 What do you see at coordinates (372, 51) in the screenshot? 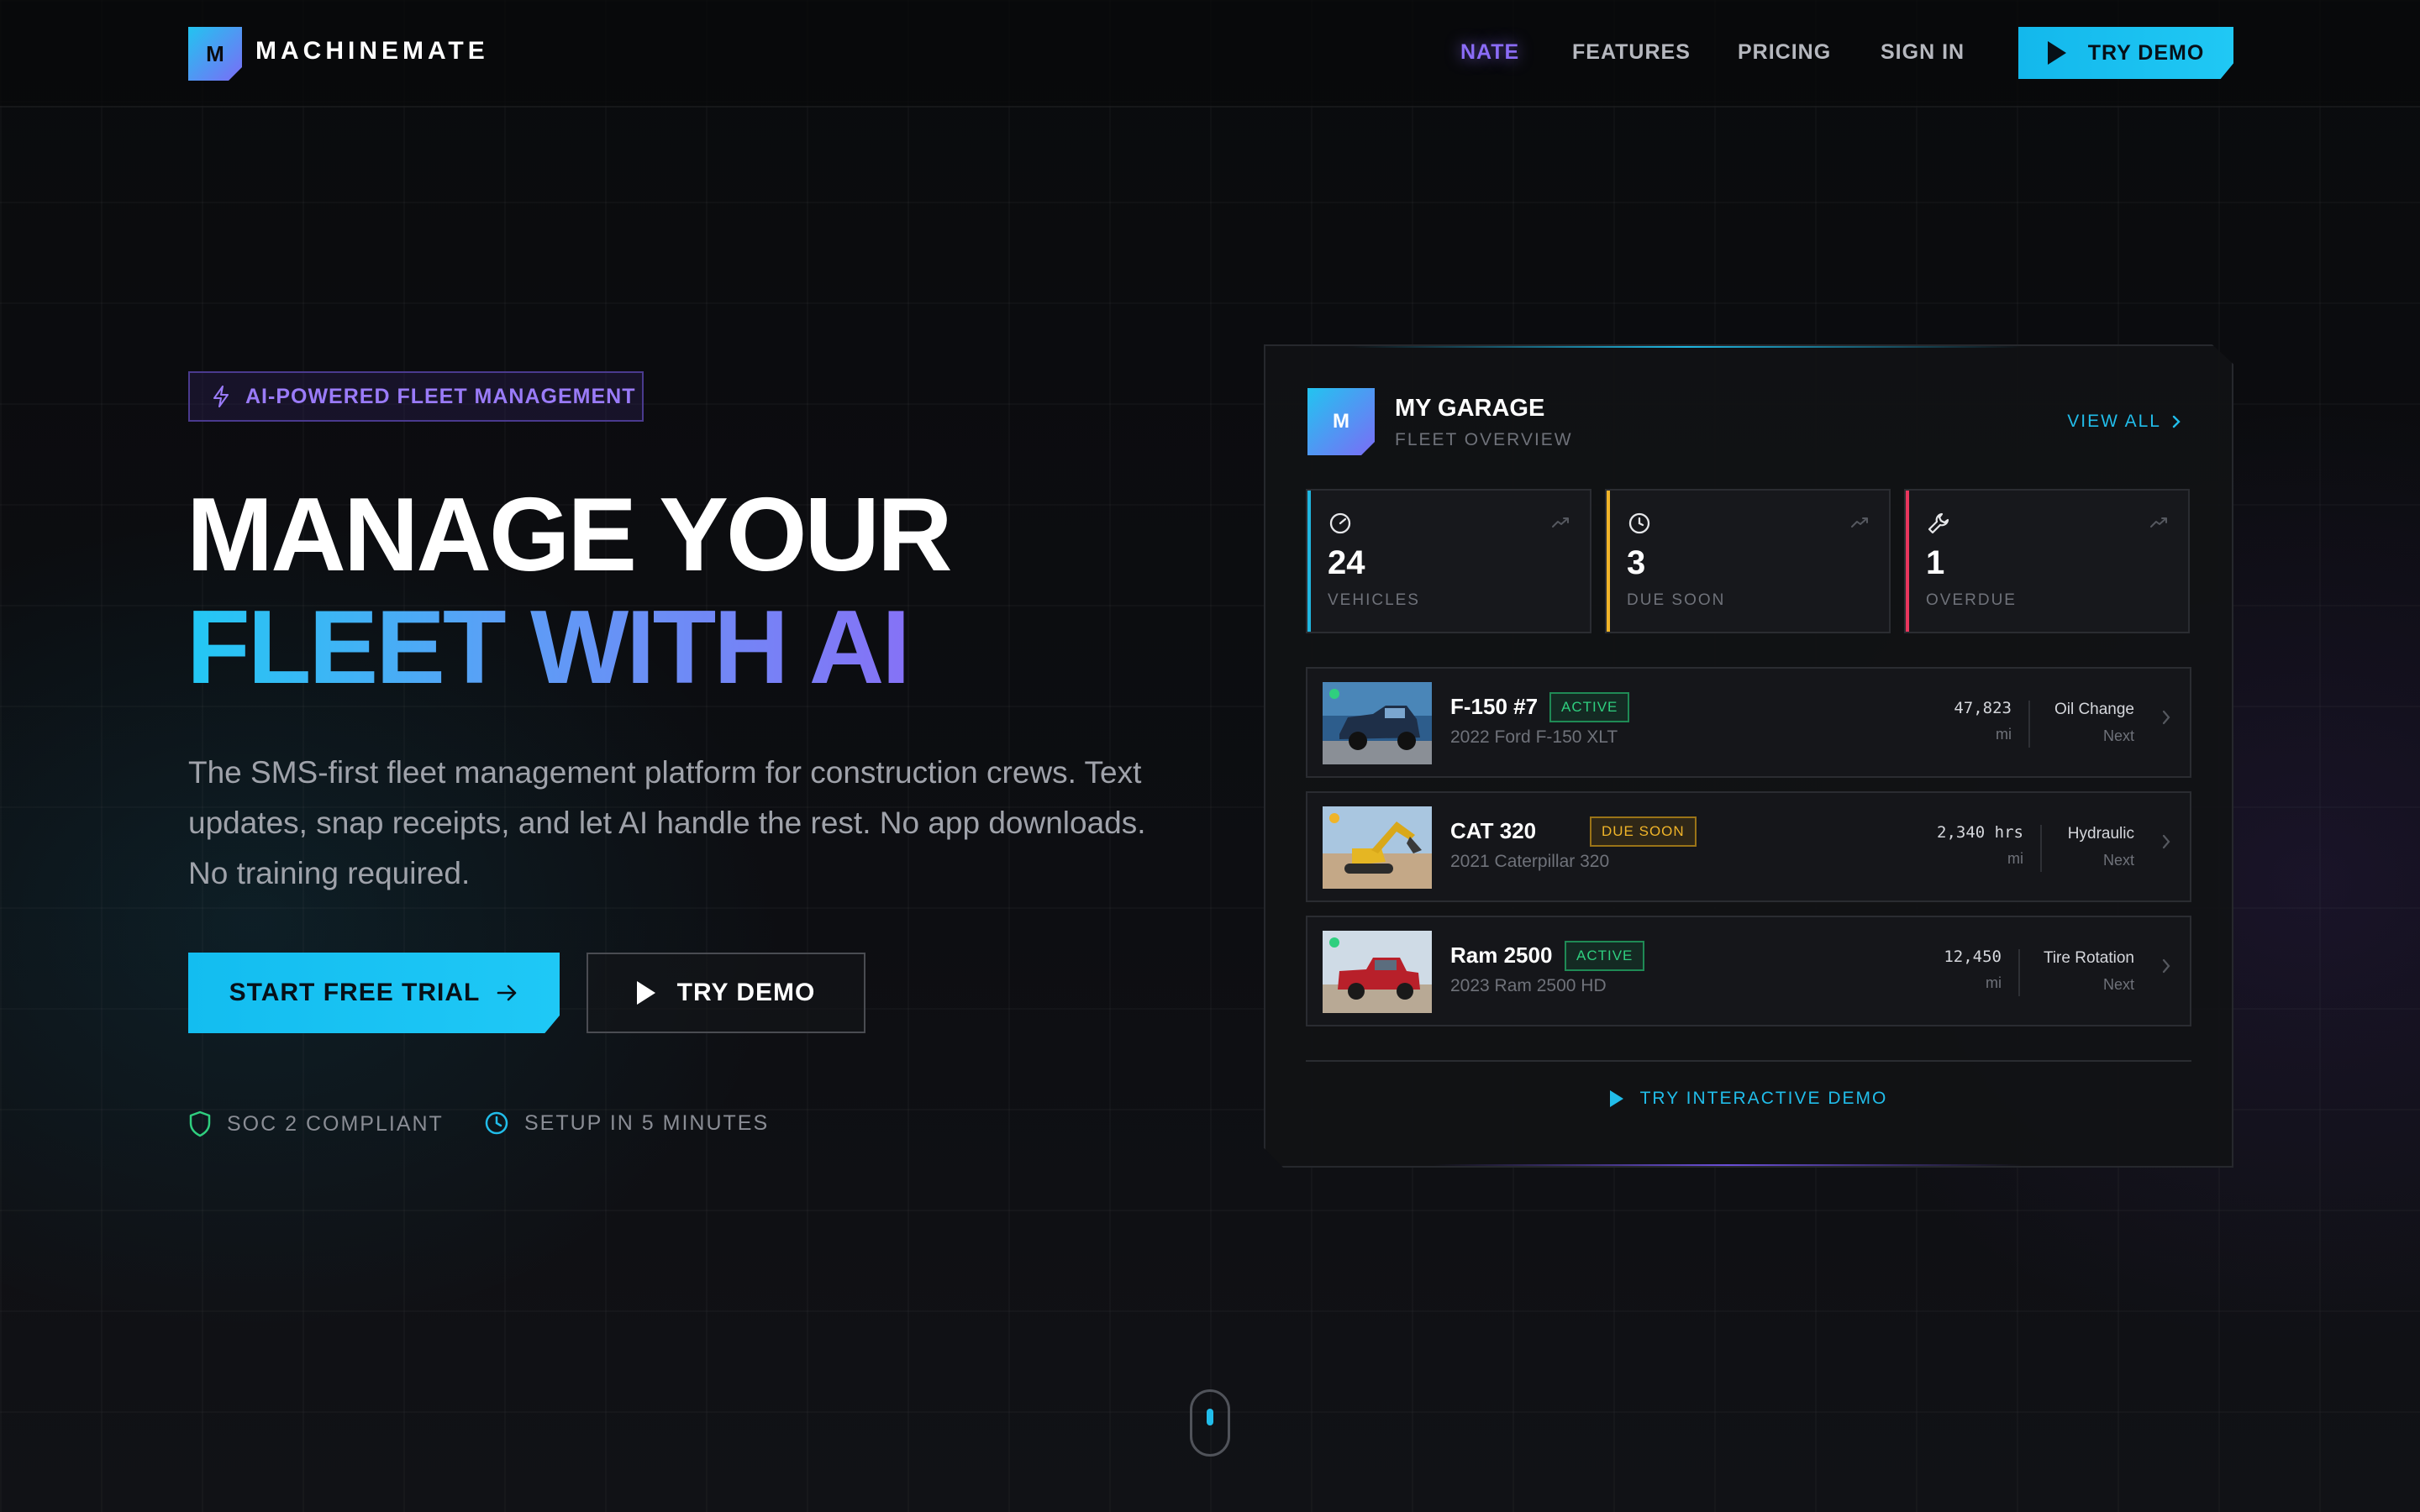
I see `brand-name: MACHINEMATE` at bounding box center [372, 51].